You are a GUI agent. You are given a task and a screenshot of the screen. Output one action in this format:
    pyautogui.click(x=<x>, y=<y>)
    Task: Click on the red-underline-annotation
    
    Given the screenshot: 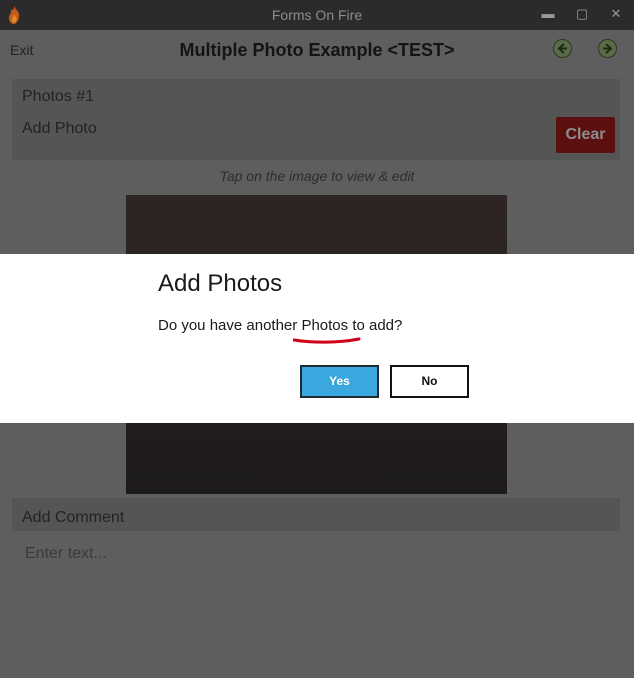 What is the action you would take?
    pyautogui.click(x=327, y=340)
    